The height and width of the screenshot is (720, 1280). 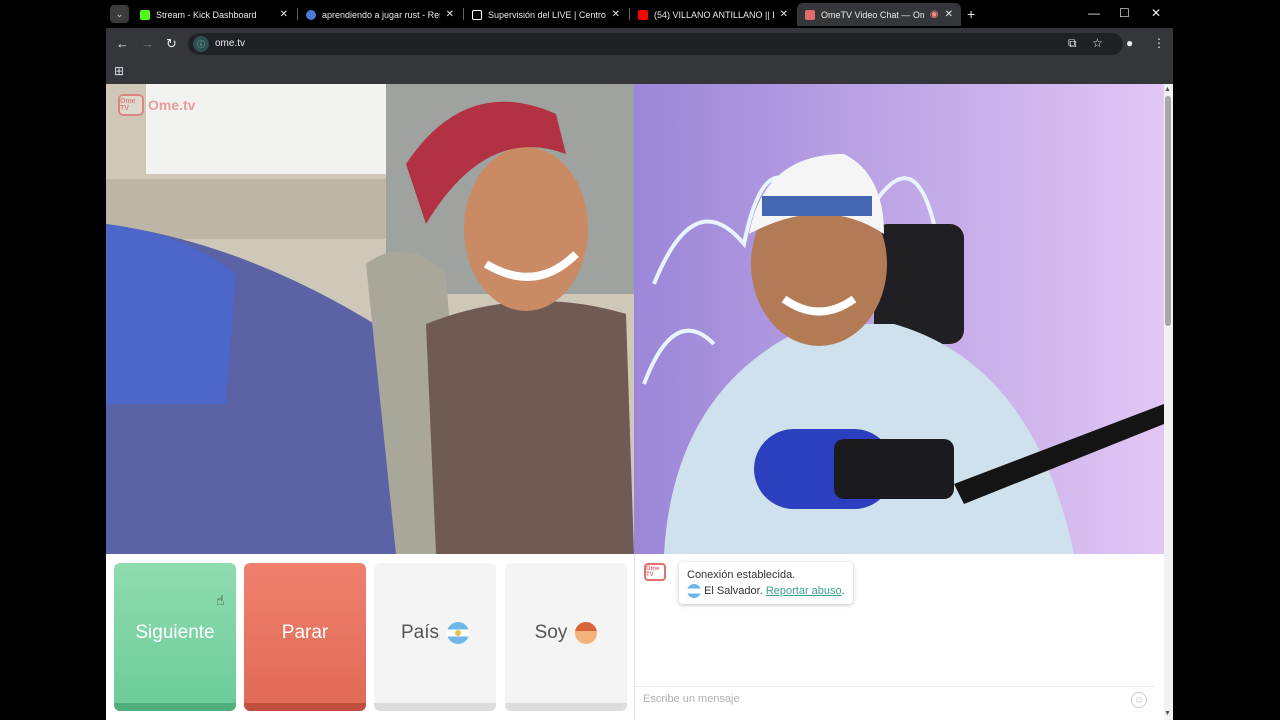 What do you see at coordinates (934, 14) in the screenshot?
I see `recording-icon: ◉` at bounding box center [934, 14].